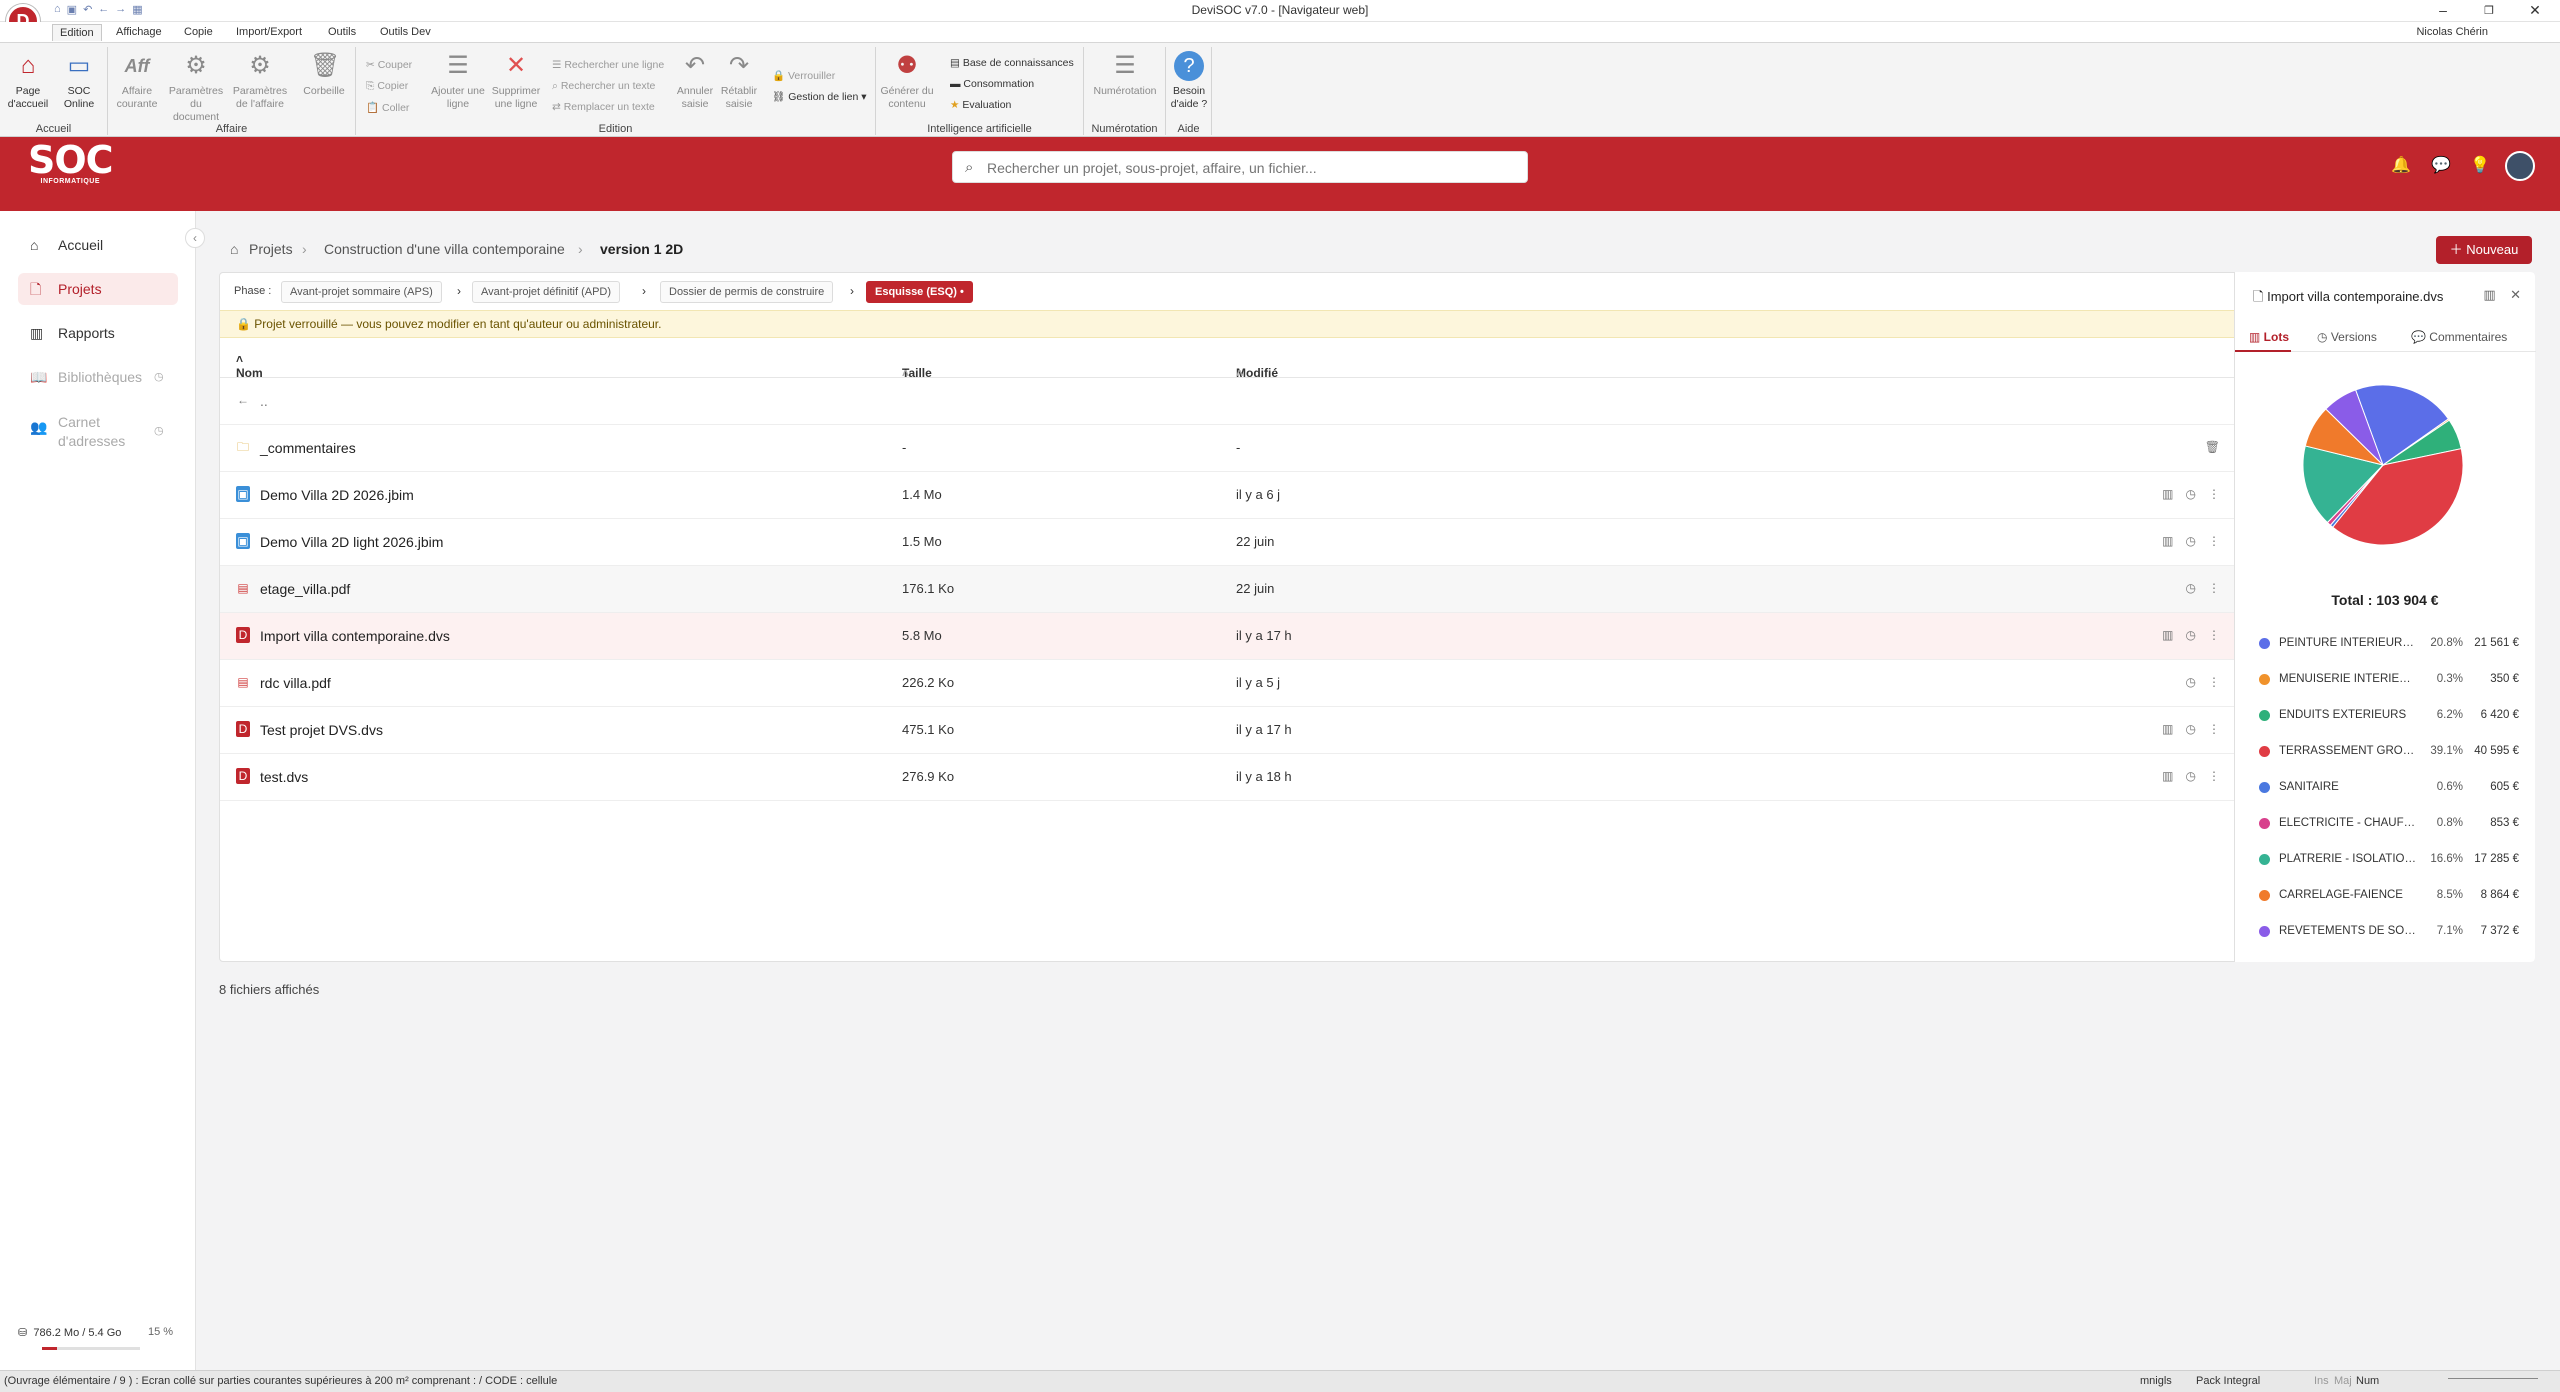 Image resolution: width=2560 pixels, height=1392 pixels. I want to click on phase-aps: Avant-projet sommaire (APS), so click(361, 292).